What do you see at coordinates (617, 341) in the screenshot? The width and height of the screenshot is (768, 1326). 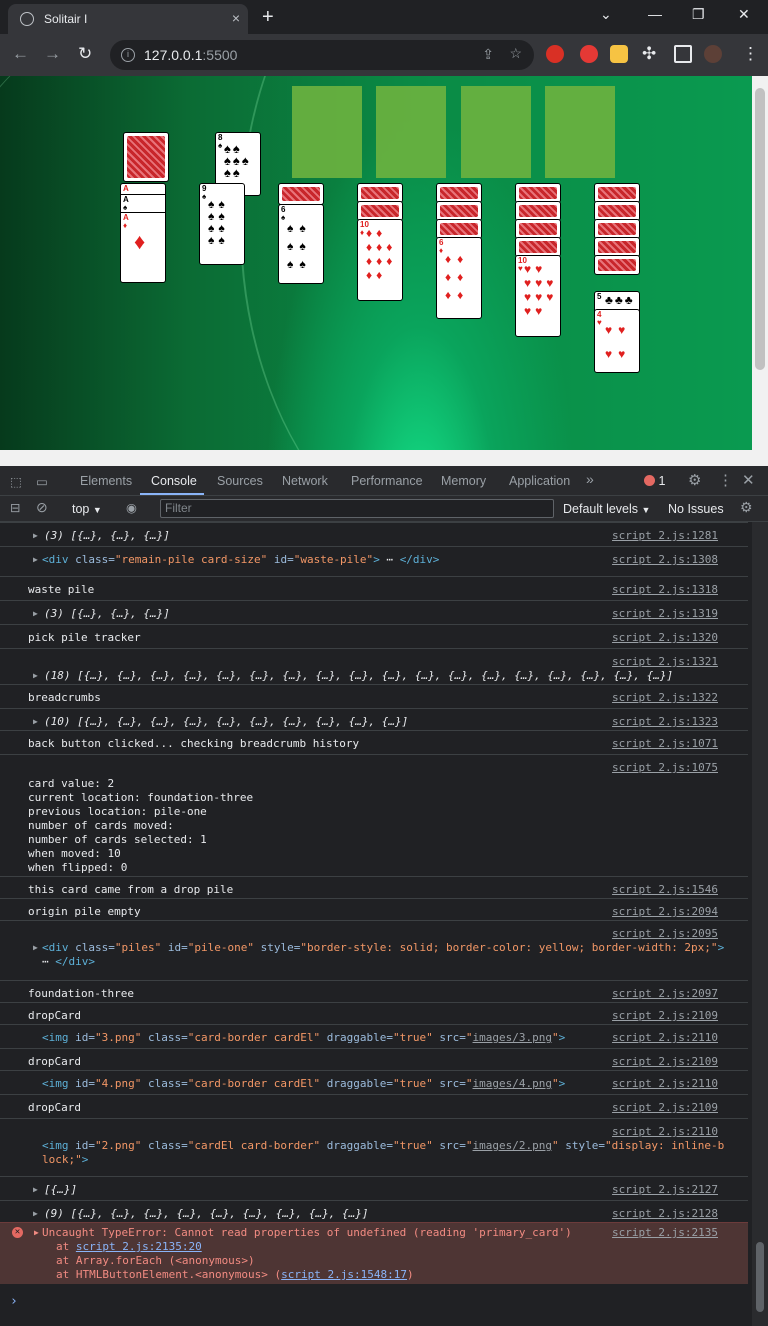 I see `pile-seven: 4 ♥ ♥♥ ♥♥` at bounding box center [617, 341].